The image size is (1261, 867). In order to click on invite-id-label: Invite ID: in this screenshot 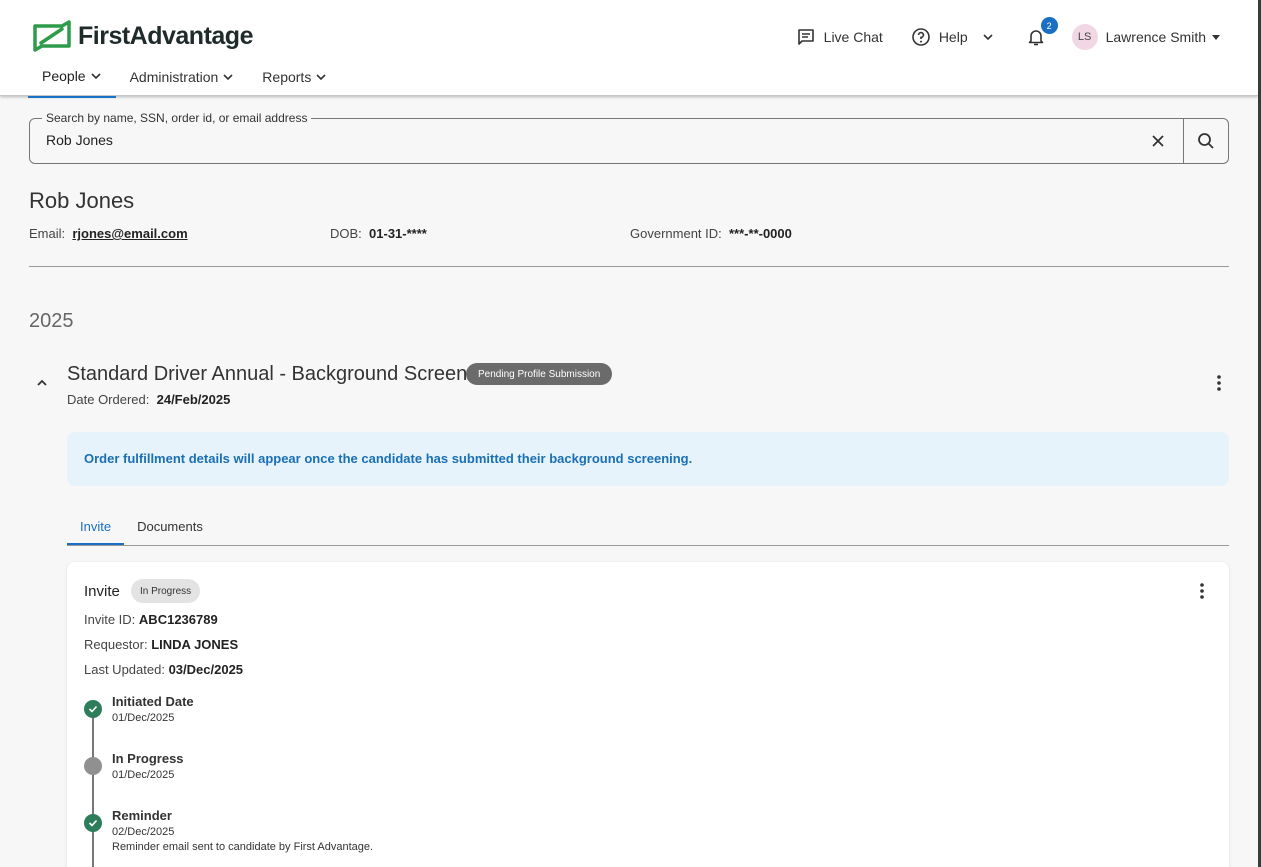, I will do `click(110, 619)`.